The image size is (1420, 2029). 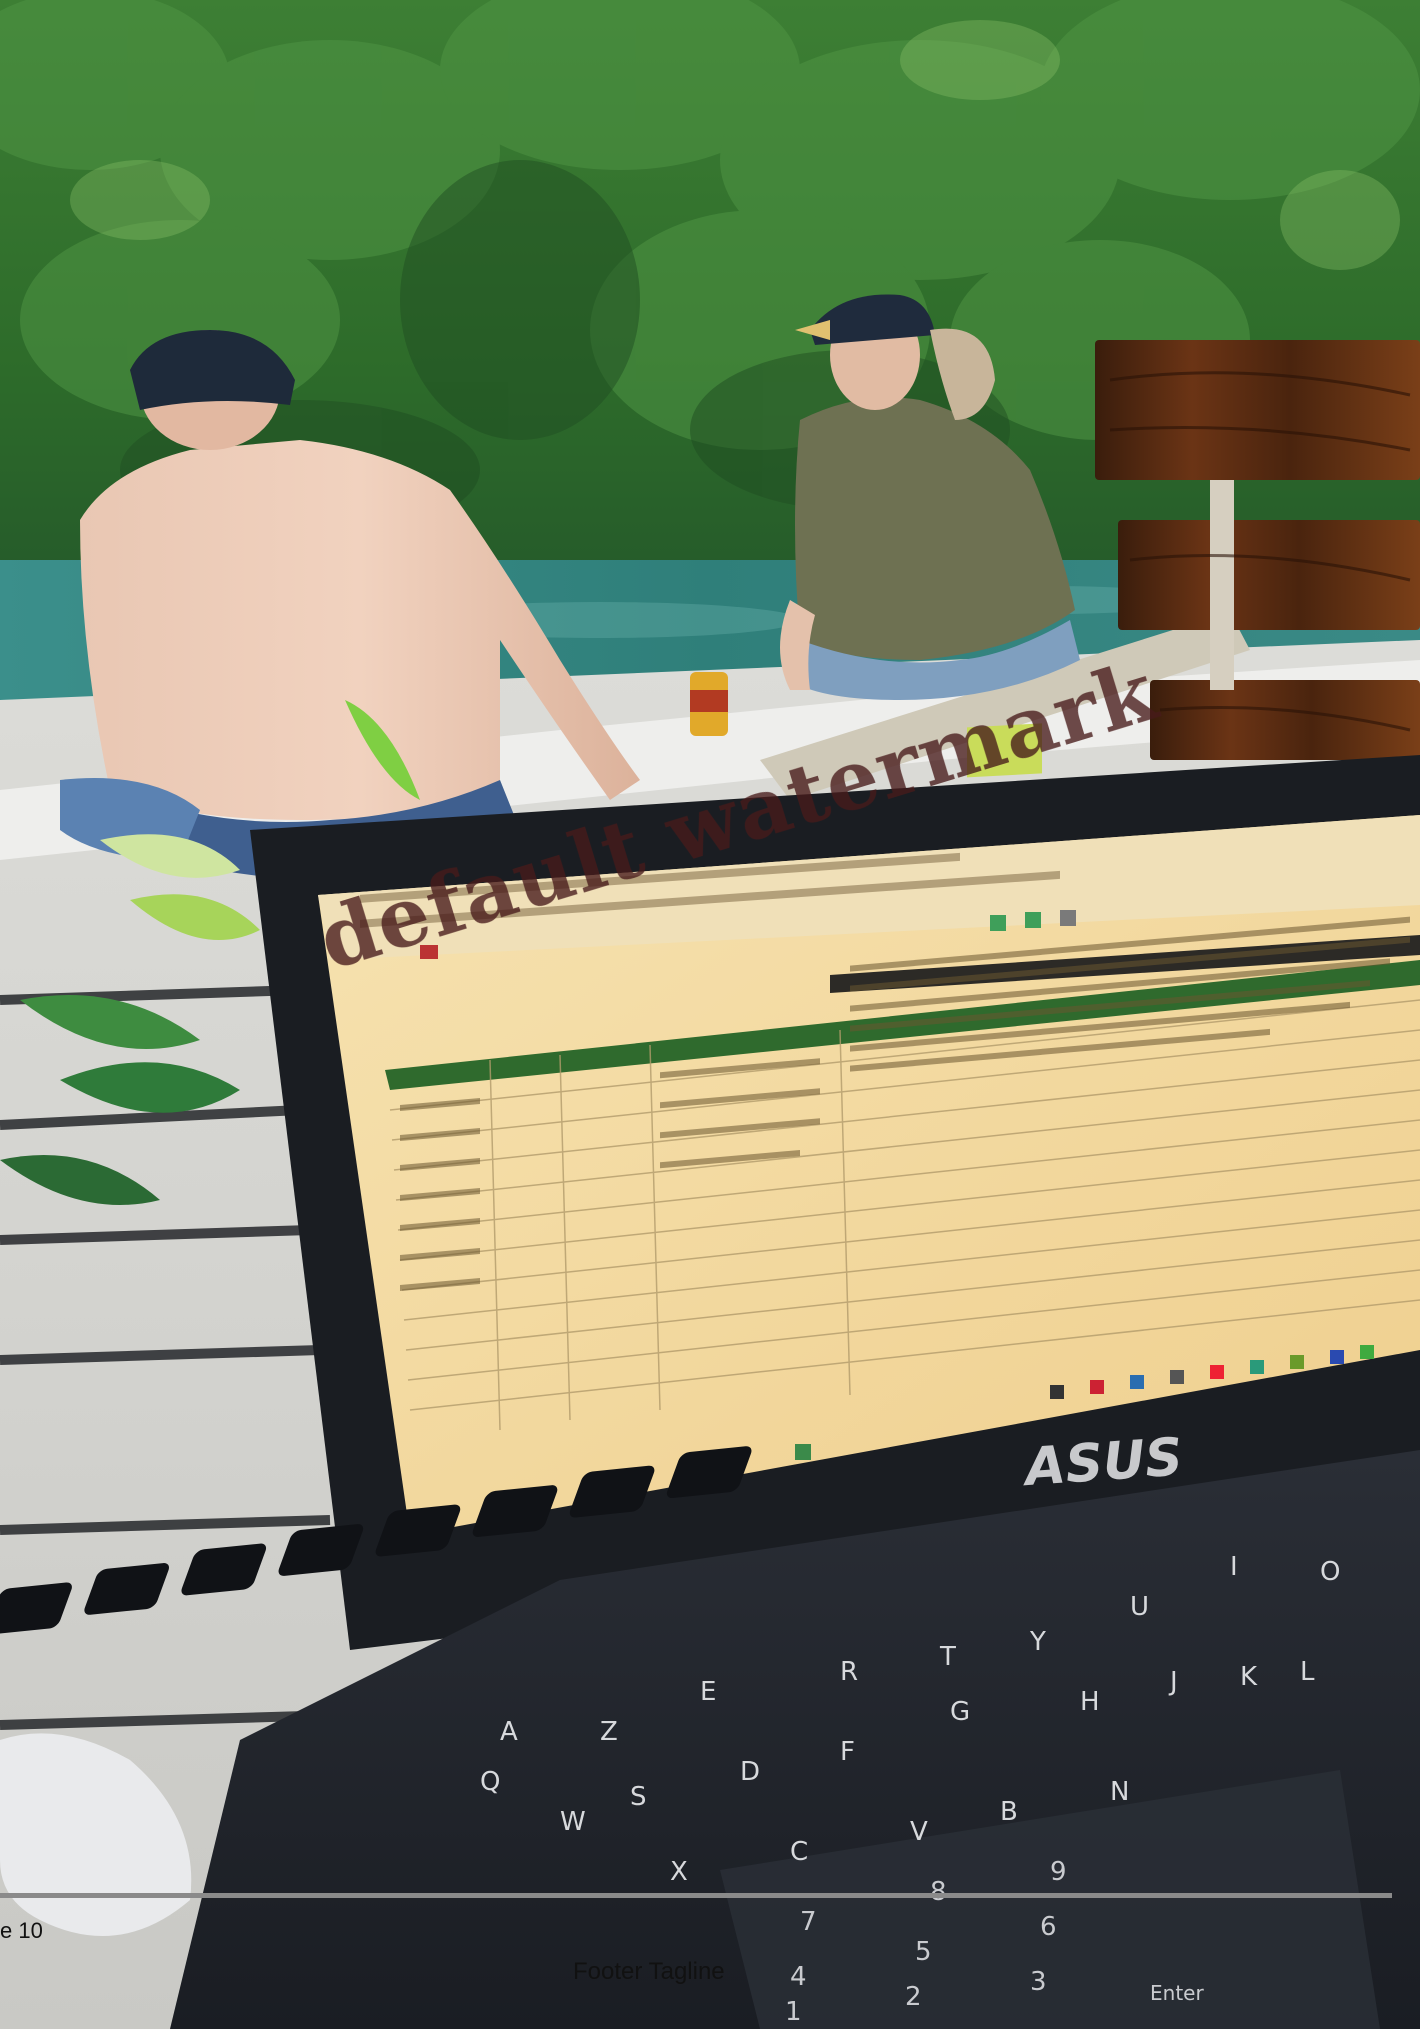 I want to click on svg-text: K, so click(x=1249, y=1677).